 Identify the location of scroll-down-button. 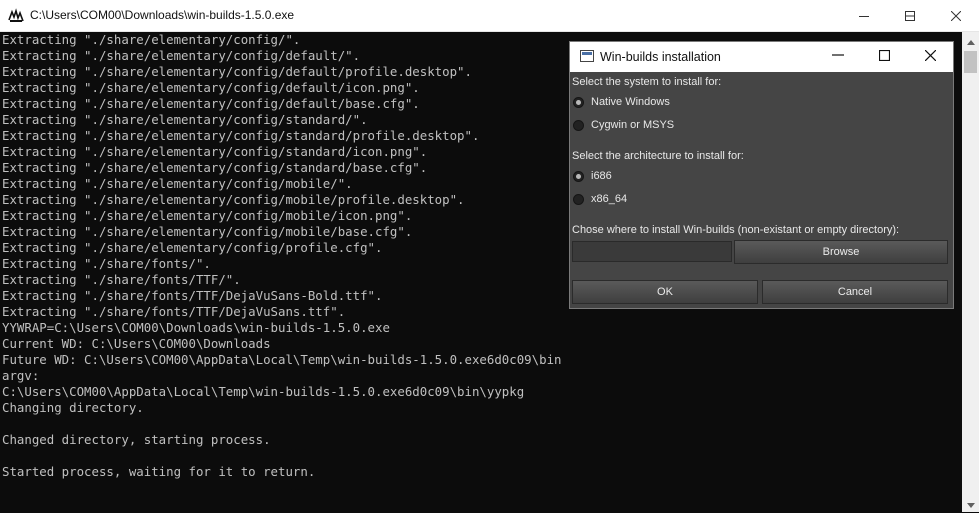
(970, 503).